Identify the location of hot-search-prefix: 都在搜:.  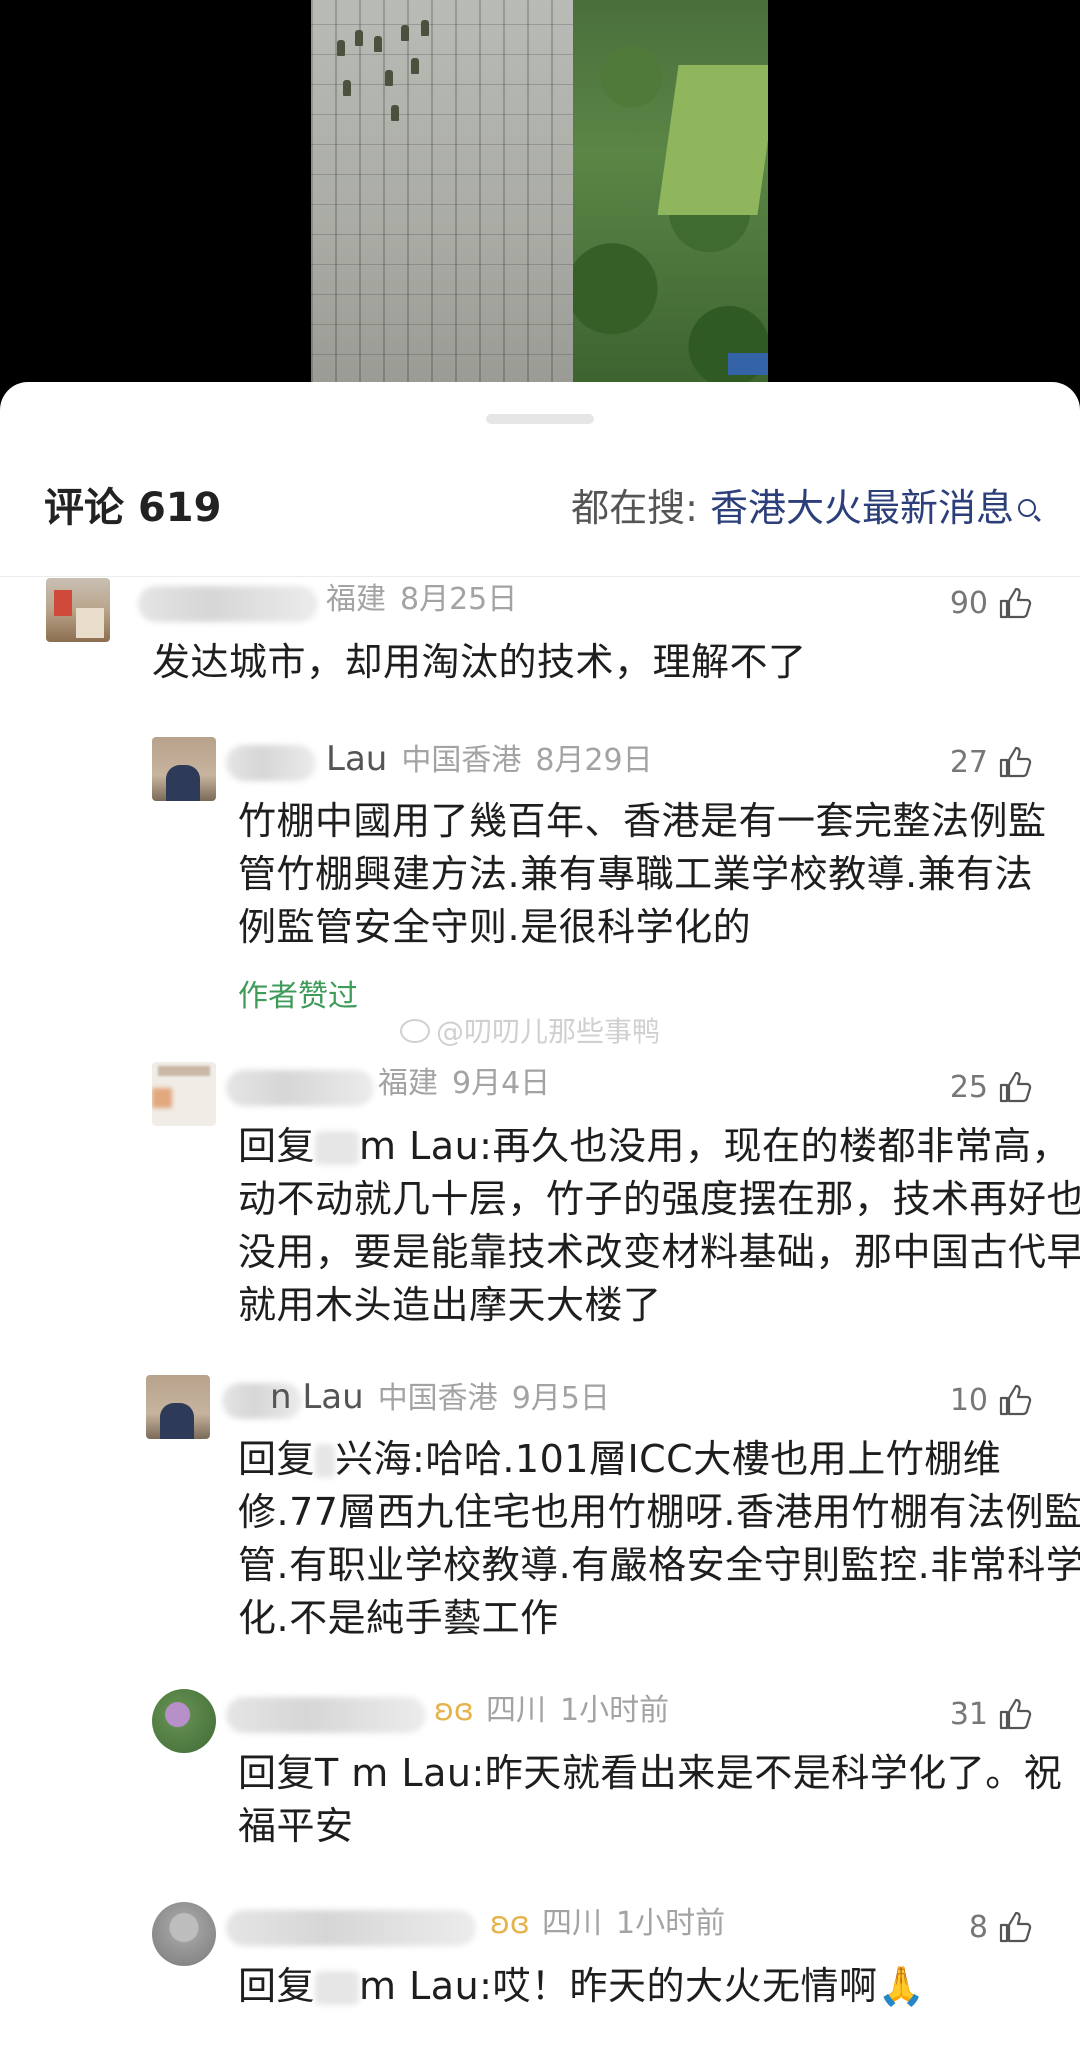
(640, 508).